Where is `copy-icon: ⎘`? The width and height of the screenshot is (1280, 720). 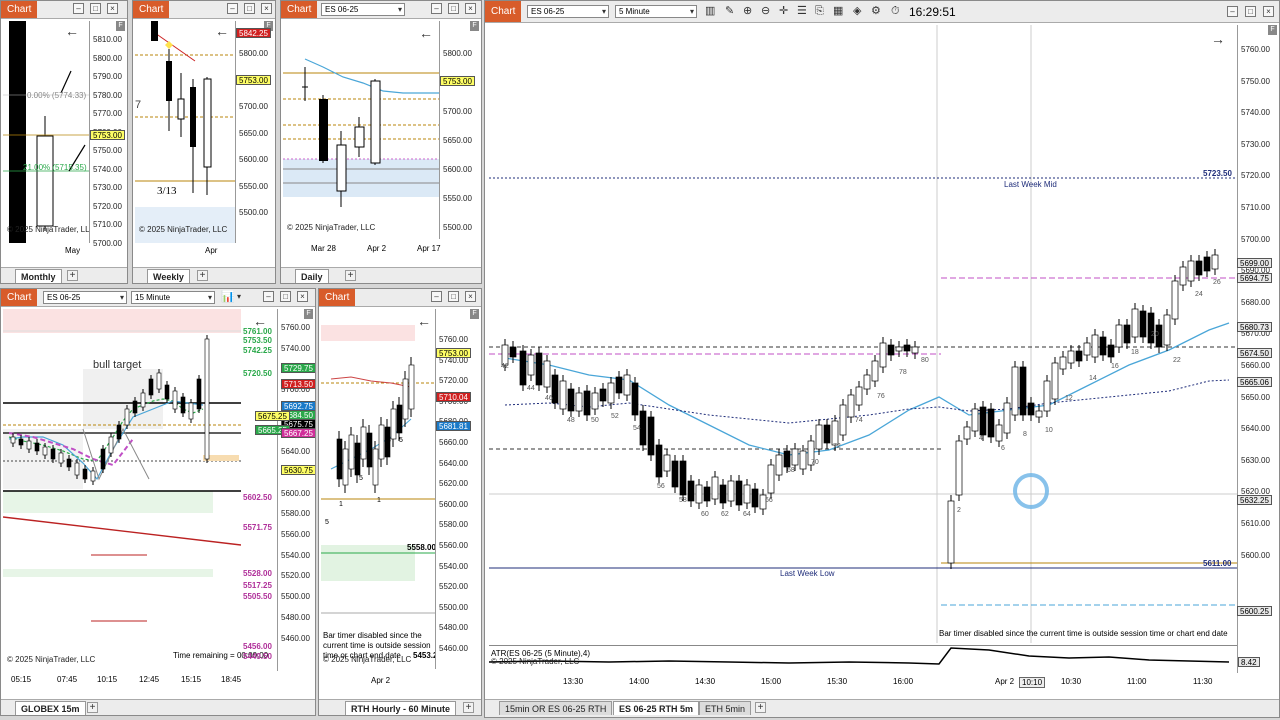 copy-icon: ⎘ is located at coordinates (819, 11).